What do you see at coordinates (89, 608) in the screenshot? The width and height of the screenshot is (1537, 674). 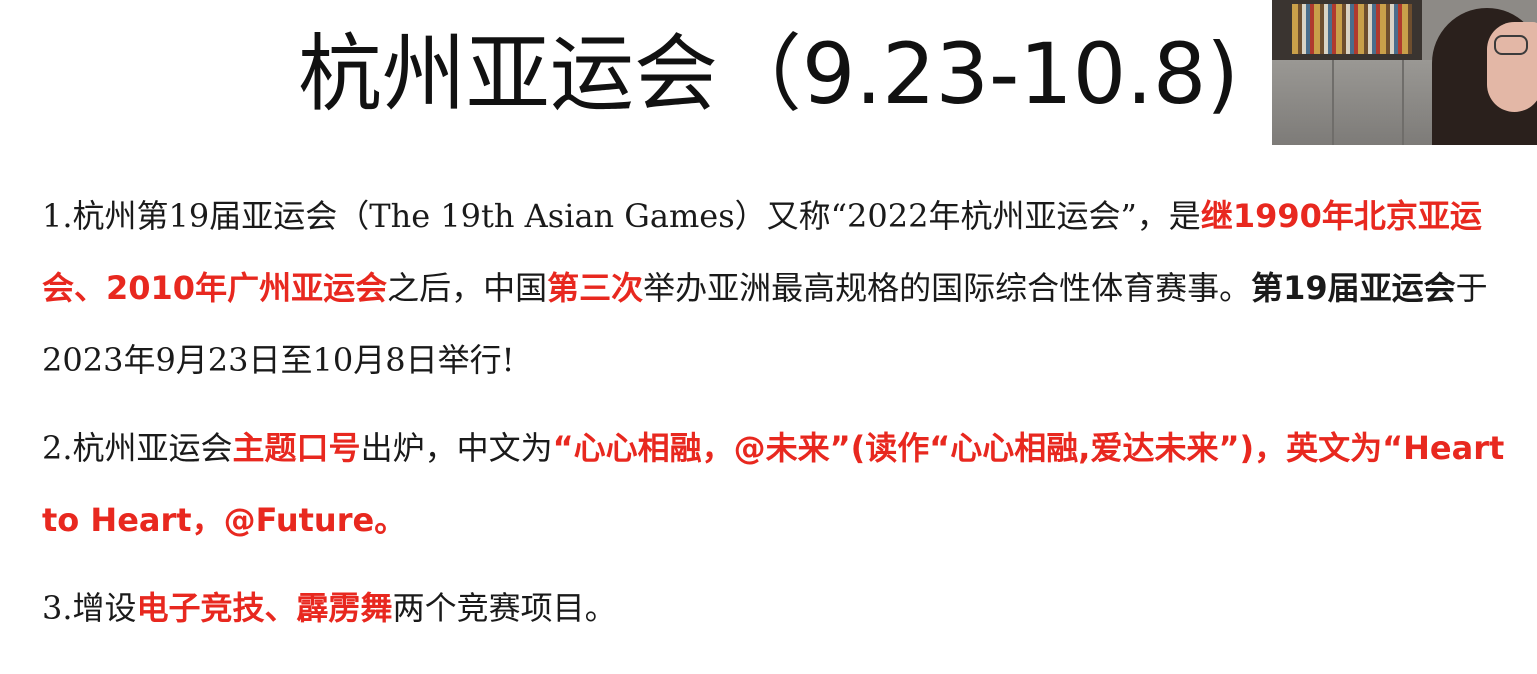 I see `p3-text-1: 3.增设` at bounding box center [89, 608].